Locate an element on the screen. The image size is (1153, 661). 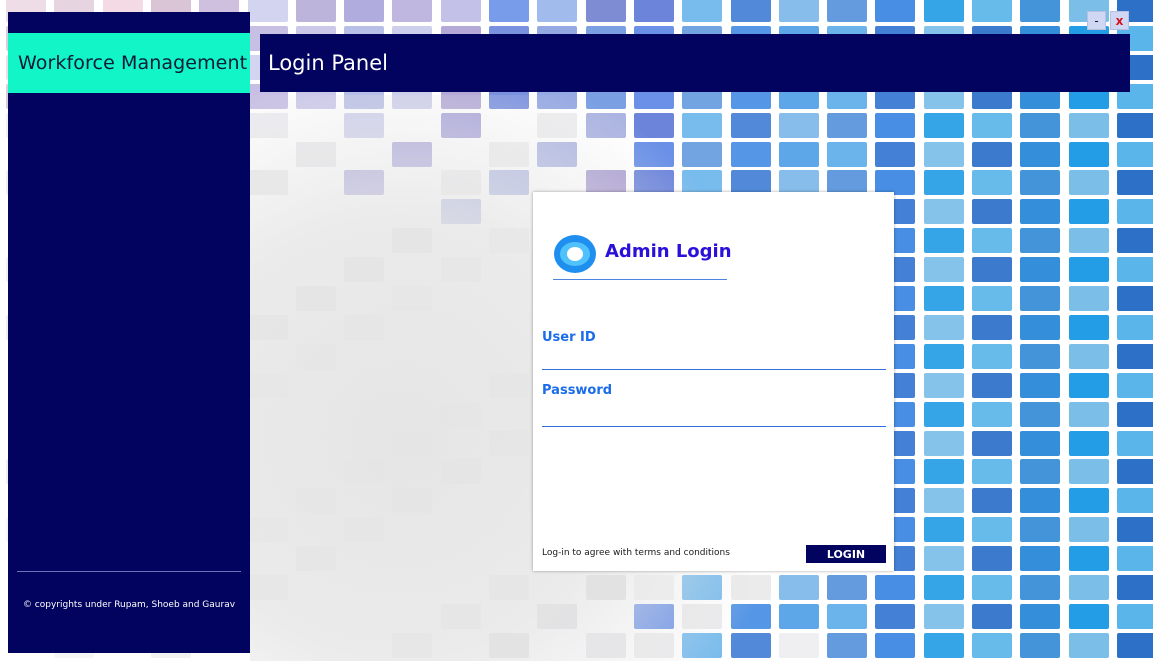
login-title: Admin Login is located at coordinates (668, 251).